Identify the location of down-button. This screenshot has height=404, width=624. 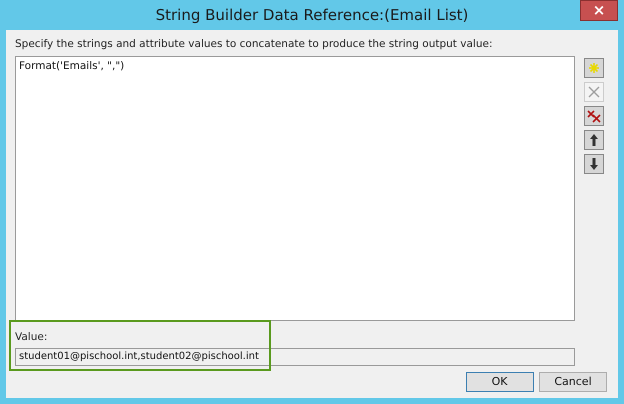
(594, 164).